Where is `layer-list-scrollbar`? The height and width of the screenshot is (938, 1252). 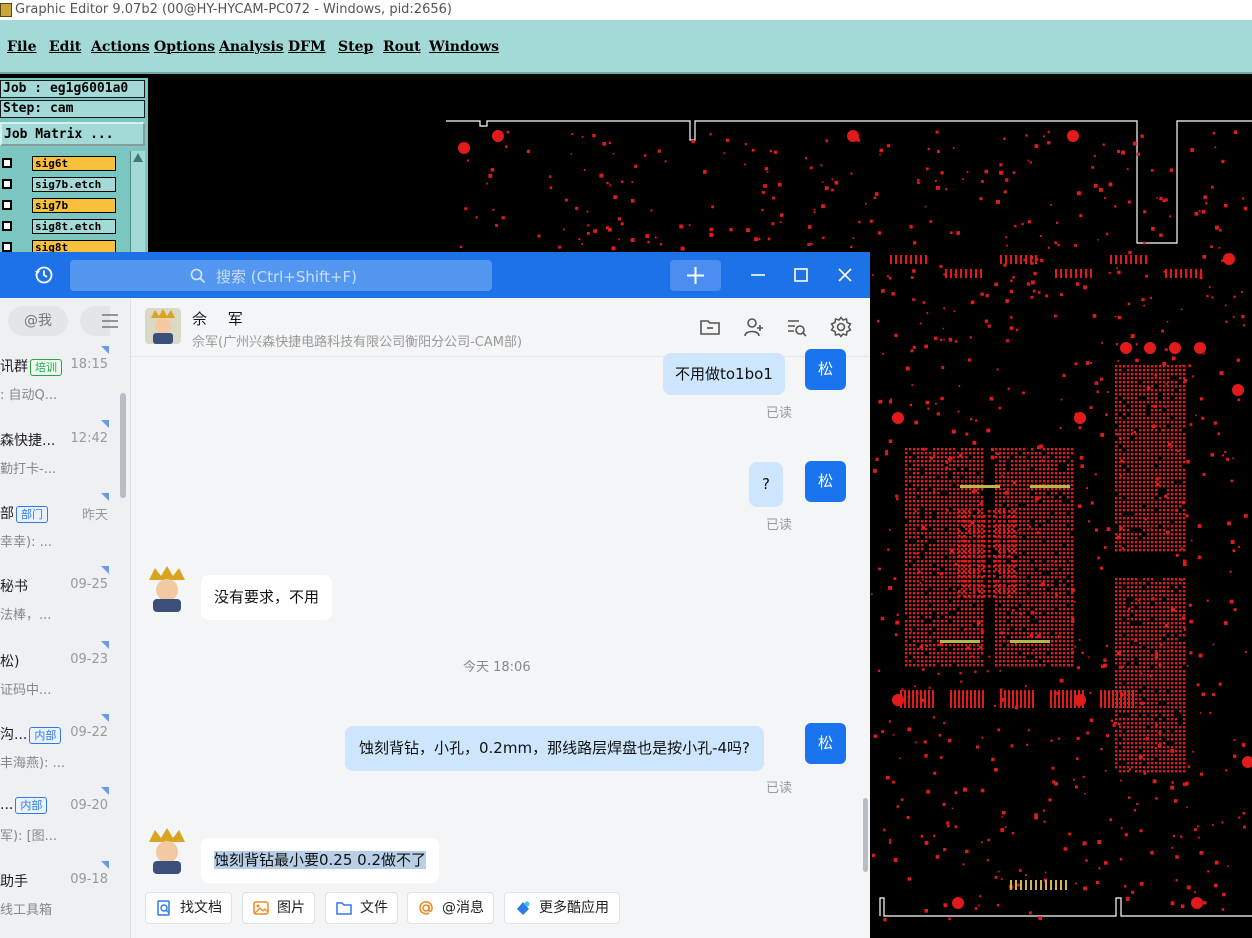
layer-list-scrollbar is located at coordinates (137, 202).